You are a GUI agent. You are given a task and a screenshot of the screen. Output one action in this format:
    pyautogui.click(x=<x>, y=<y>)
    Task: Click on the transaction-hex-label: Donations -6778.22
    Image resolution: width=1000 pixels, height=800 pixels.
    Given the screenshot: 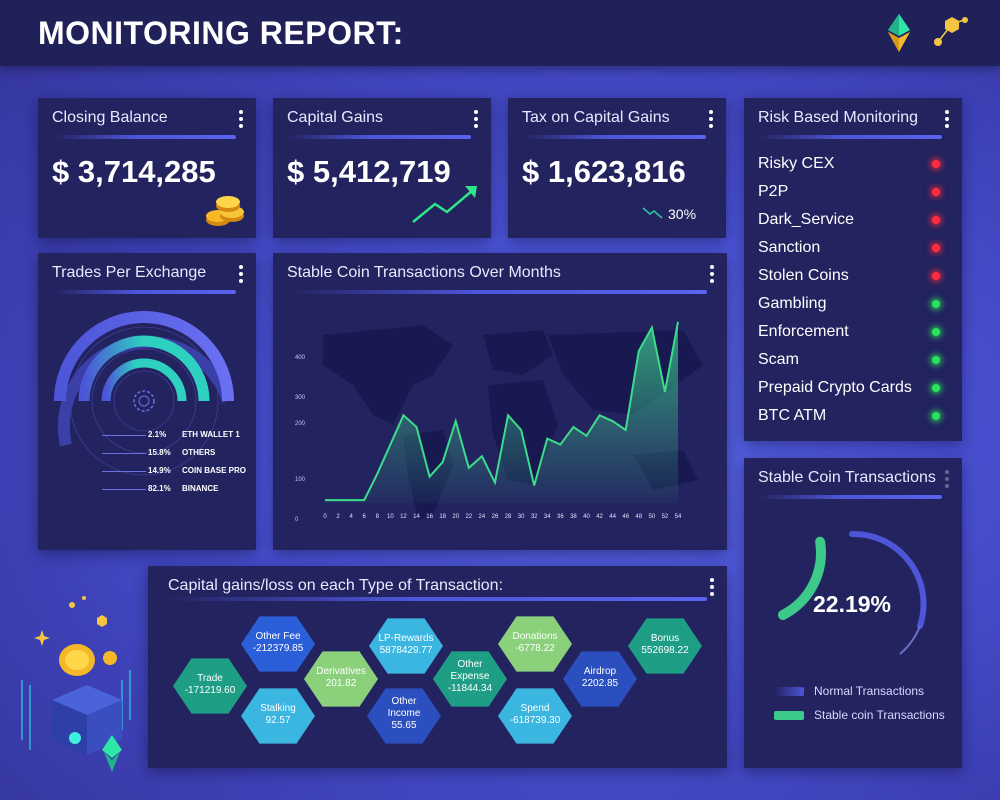 What is the action you would take?
    pyautogui.click(x=535, y=642)
    